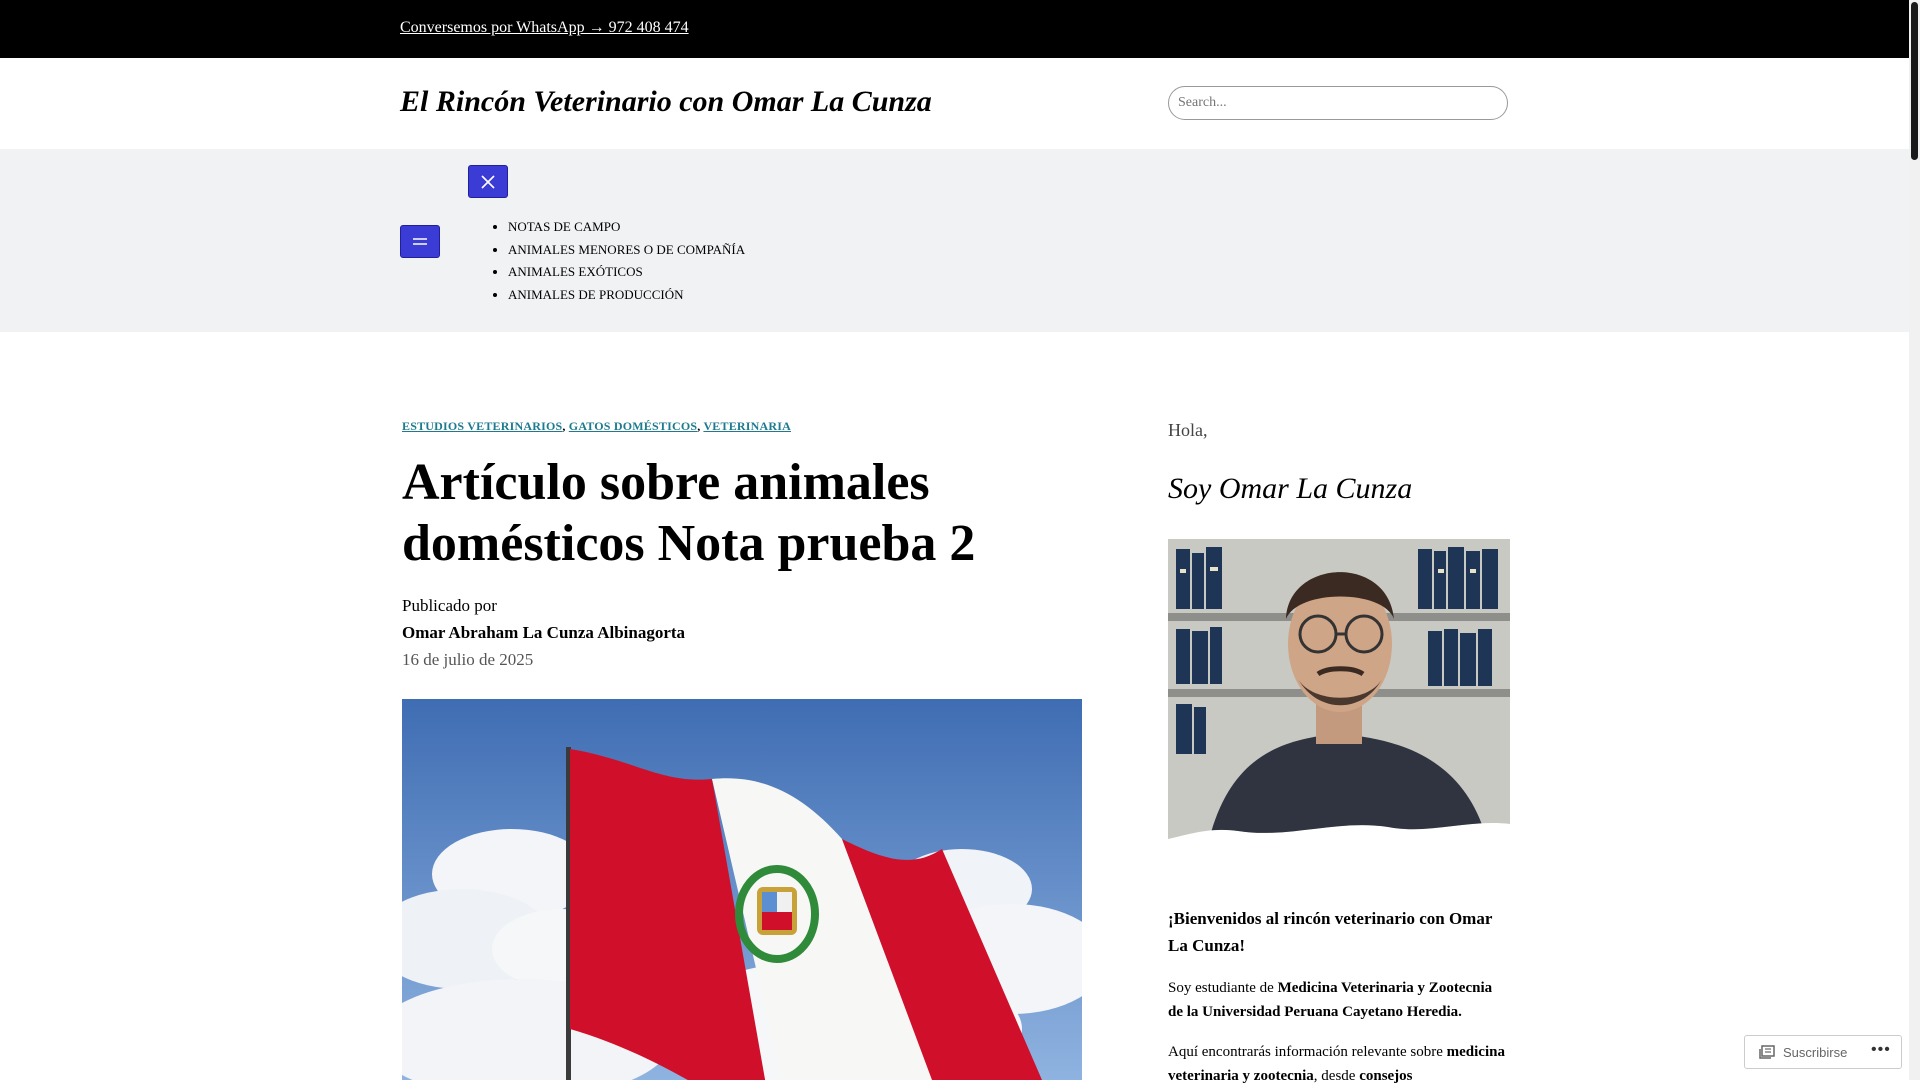 Image resolution: width=1920 pixels, height=1088 pixels. Describe the element at coordinates (468, 659) in the screenshot. I see `post-date: 16 de julio de 2025` at that location.